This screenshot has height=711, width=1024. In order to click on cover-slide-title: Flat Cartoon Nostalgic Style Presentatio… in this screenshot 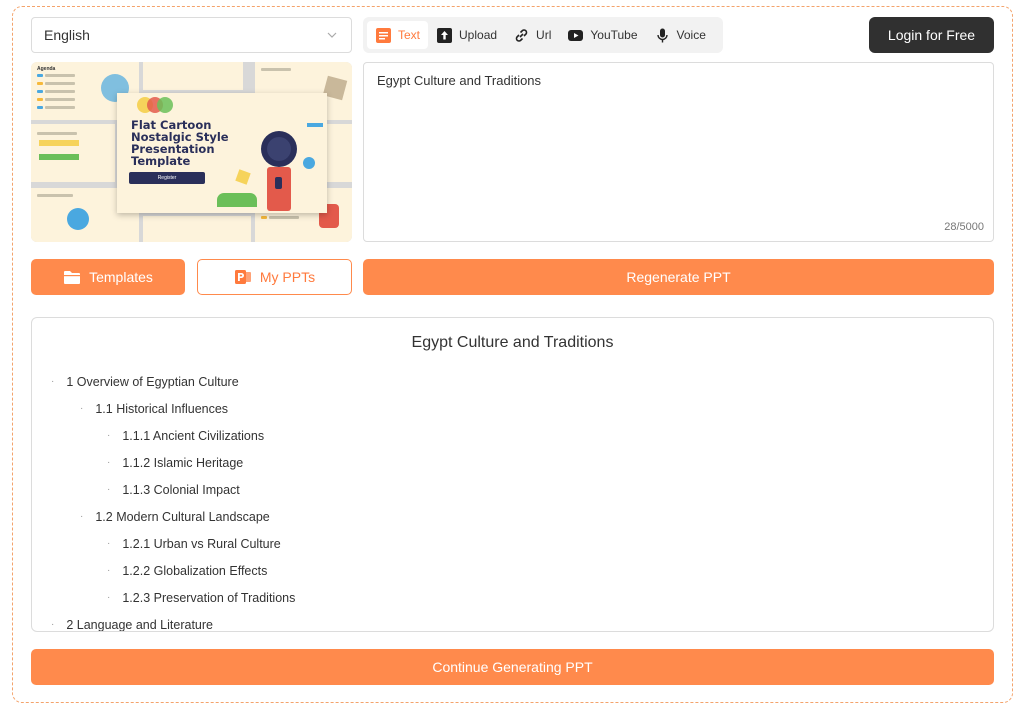, I will do `click(180, 143)`.